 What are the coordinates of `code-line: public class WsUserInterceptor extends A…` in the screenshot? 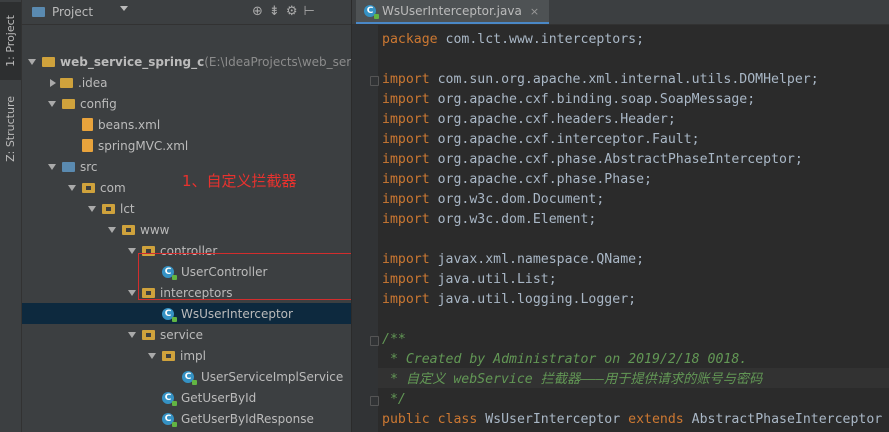 It's located at (632, 419).